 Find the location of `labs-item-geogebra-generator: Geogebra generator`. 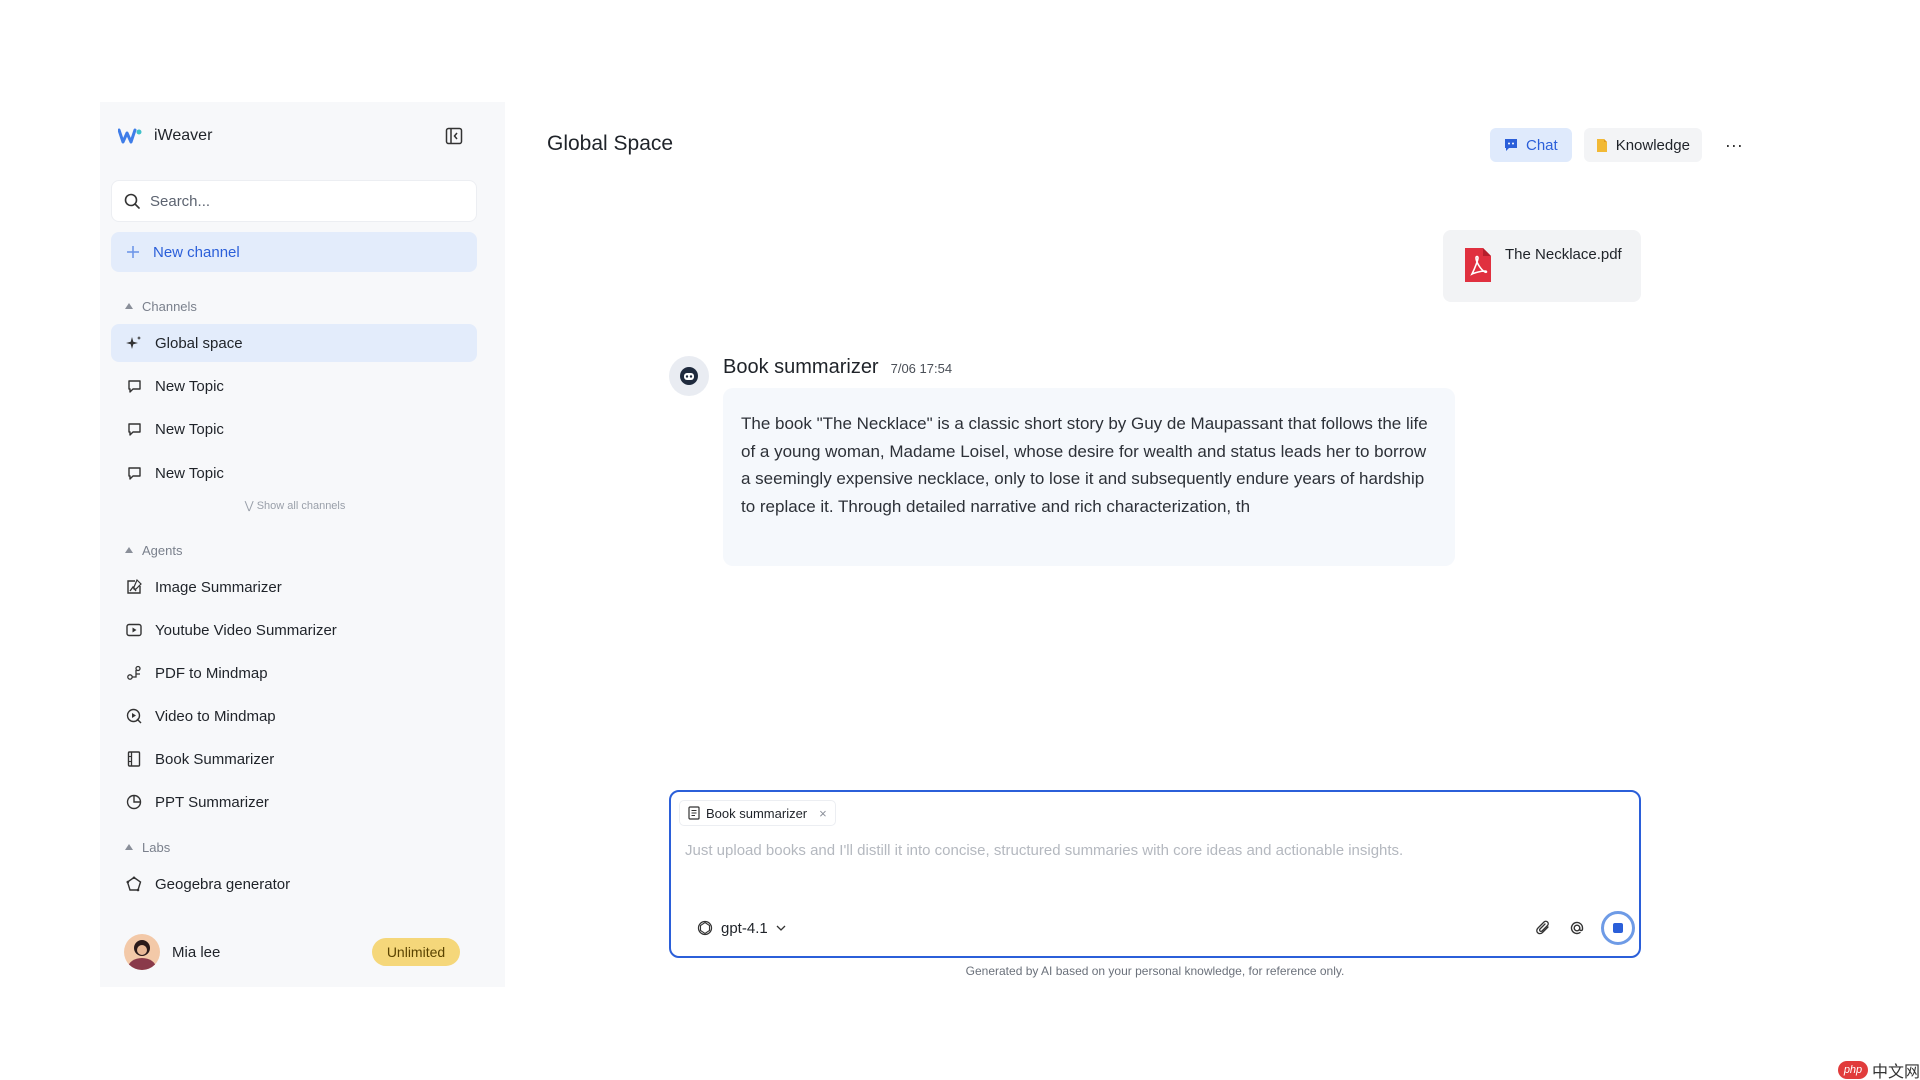

labs-item-geogebra-generator: Geogebra generator is located at coordinates (294, 884).